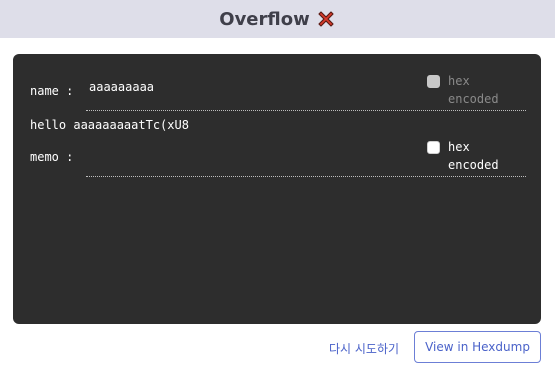  What do you see at coordinates (52, 91) in the screenshot?
I see `name-label: name :` at bounding box center [52, 91].